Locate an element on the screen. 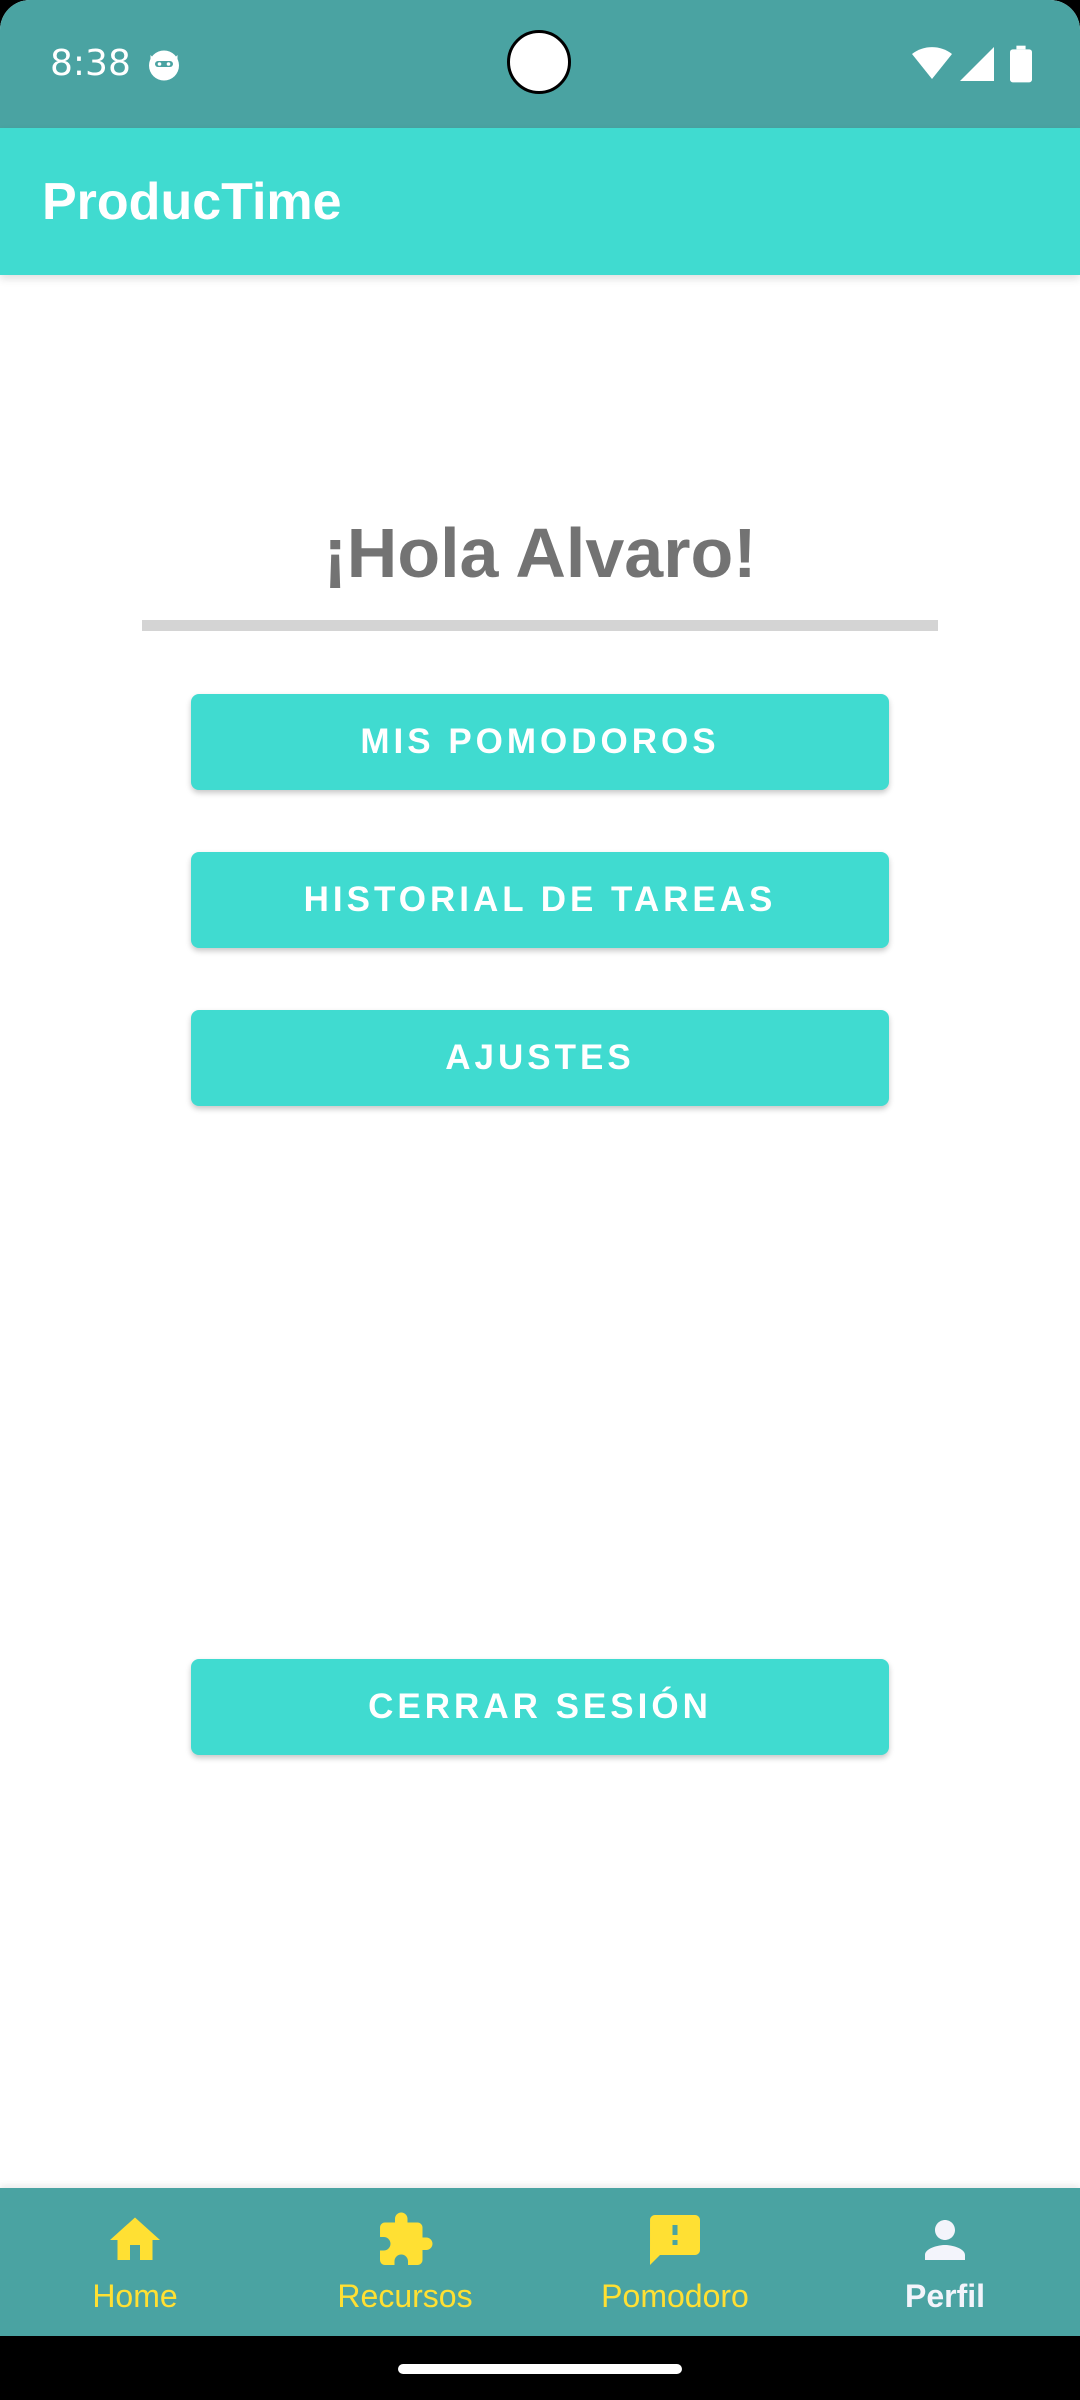  gesture-handle is located at coordinates (540, 2369).